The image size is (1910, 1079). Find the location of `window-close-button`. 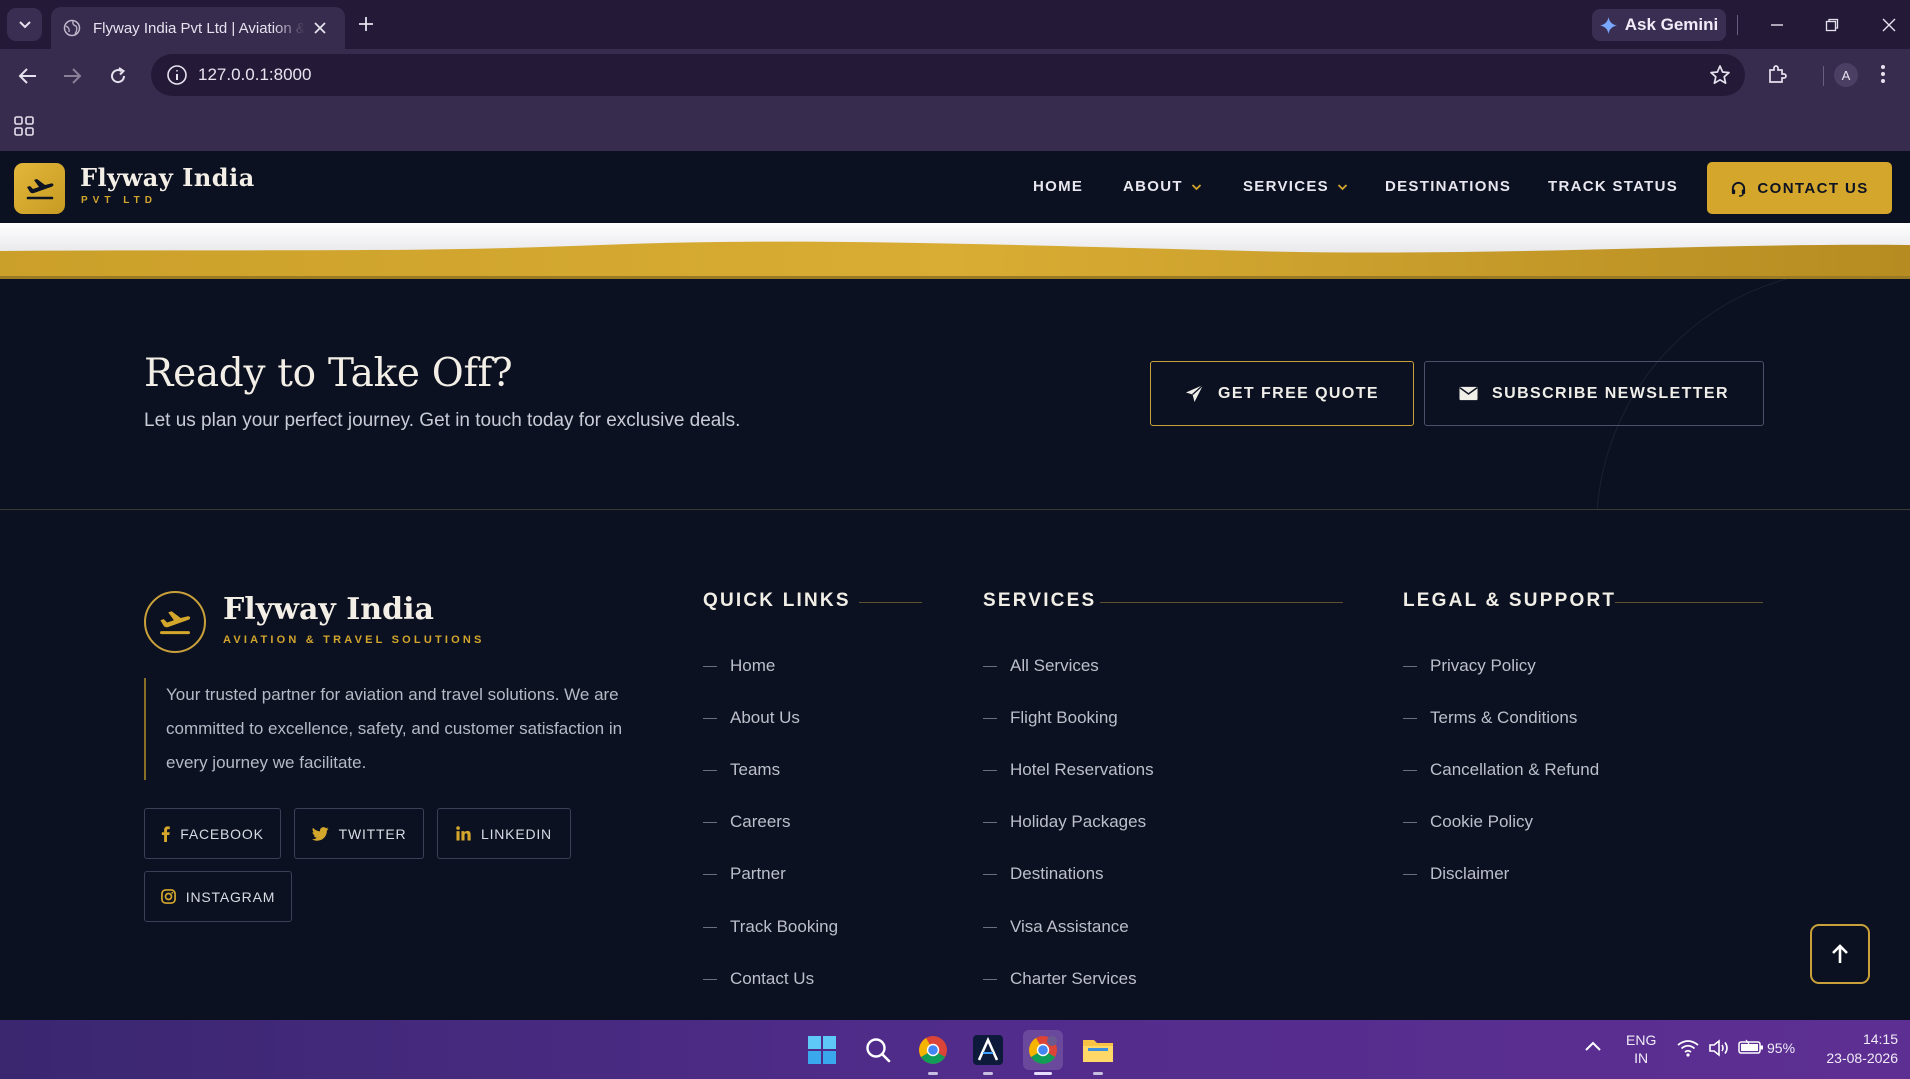

window-close-button is located at coordinates (1889, 25).